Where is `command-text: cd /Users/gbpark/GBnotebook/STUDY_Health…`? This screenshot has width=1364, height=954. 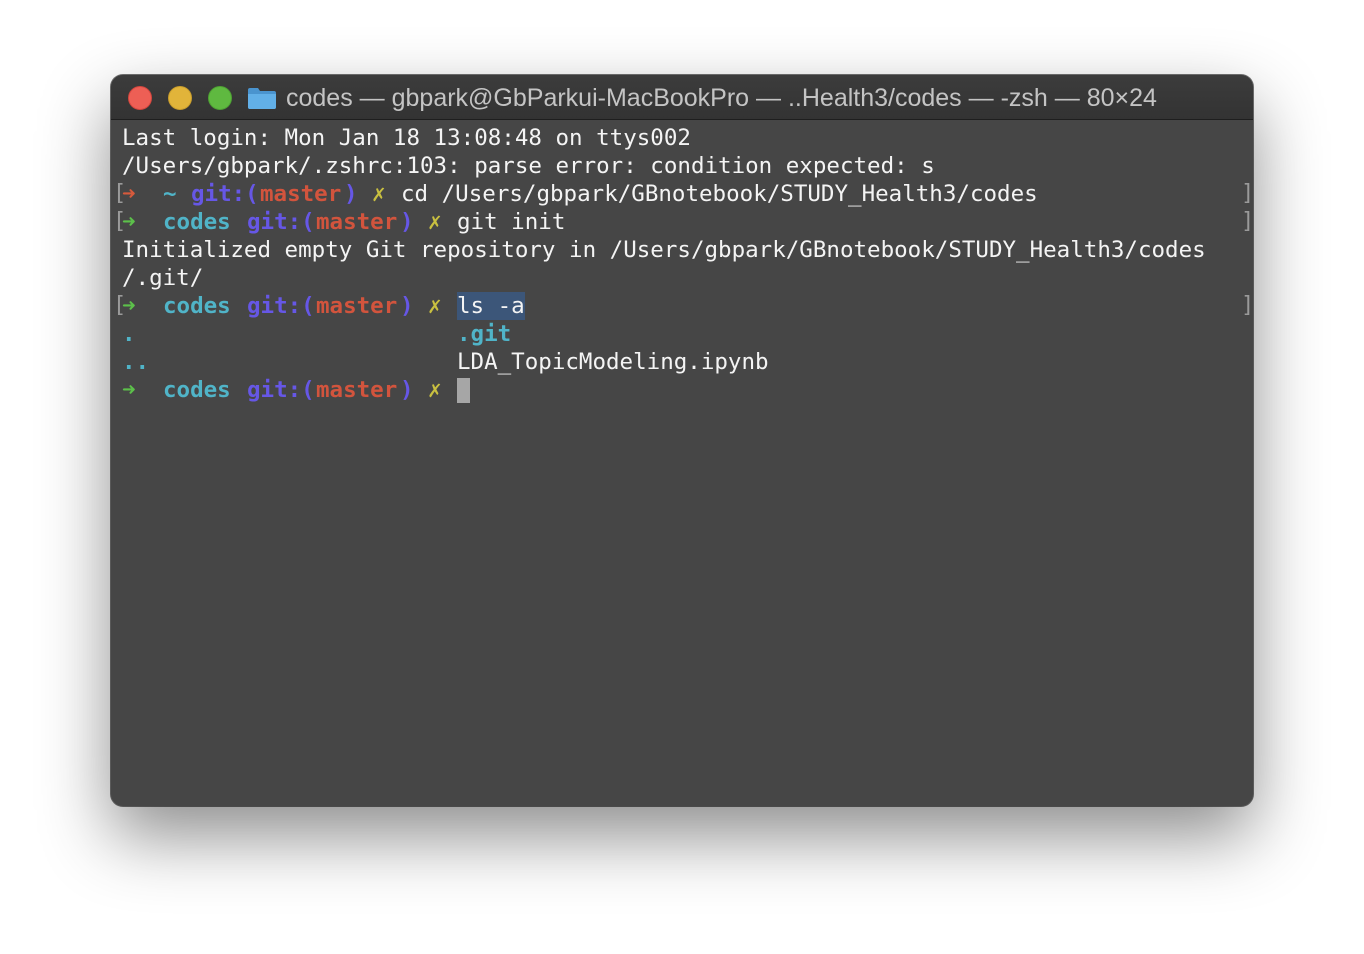
command-text: cd /Users/gbpark/GBnotebook/STUDY_Health… is located at coordinates (719, 194).